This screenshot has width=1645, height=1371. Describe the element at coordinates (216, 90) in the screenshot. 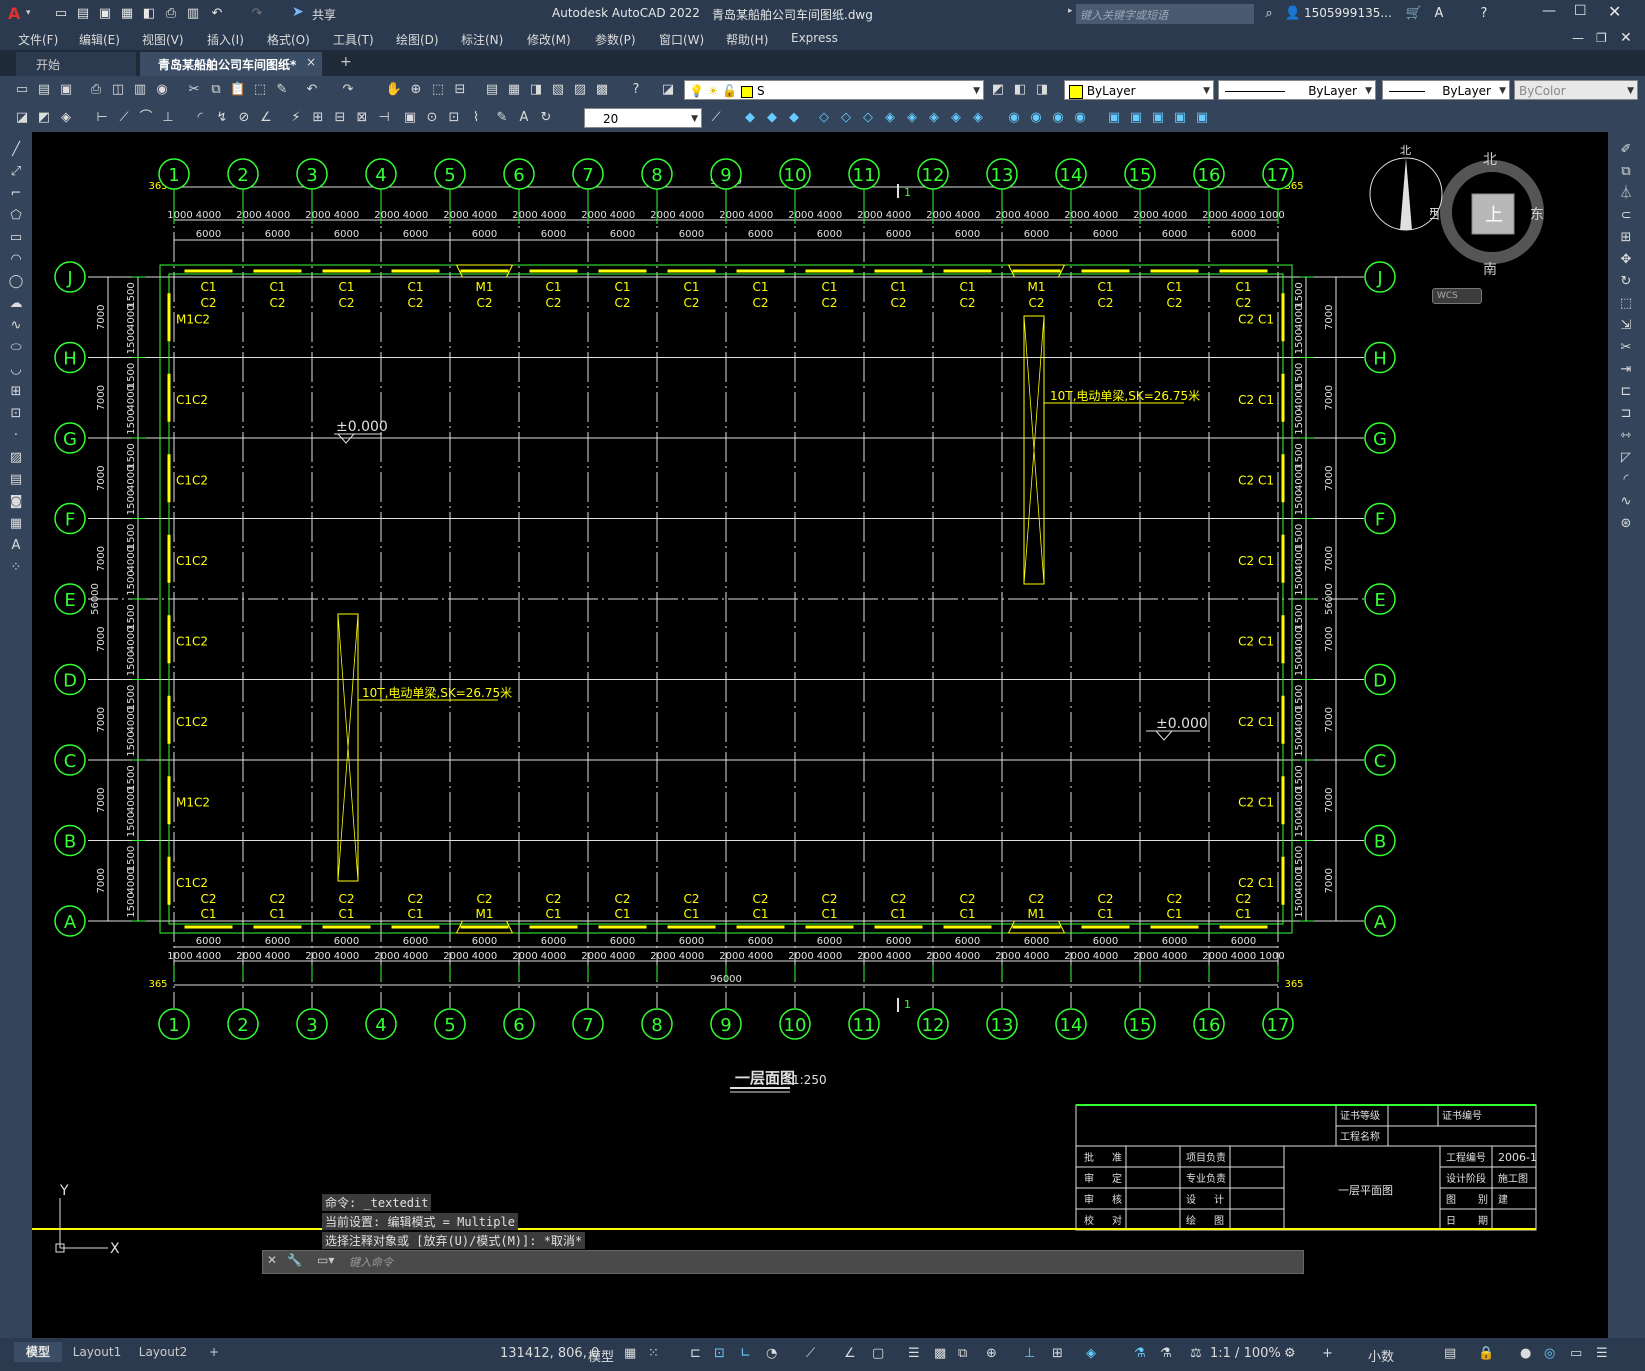

I see `copy-icon: ⧉` at that location.